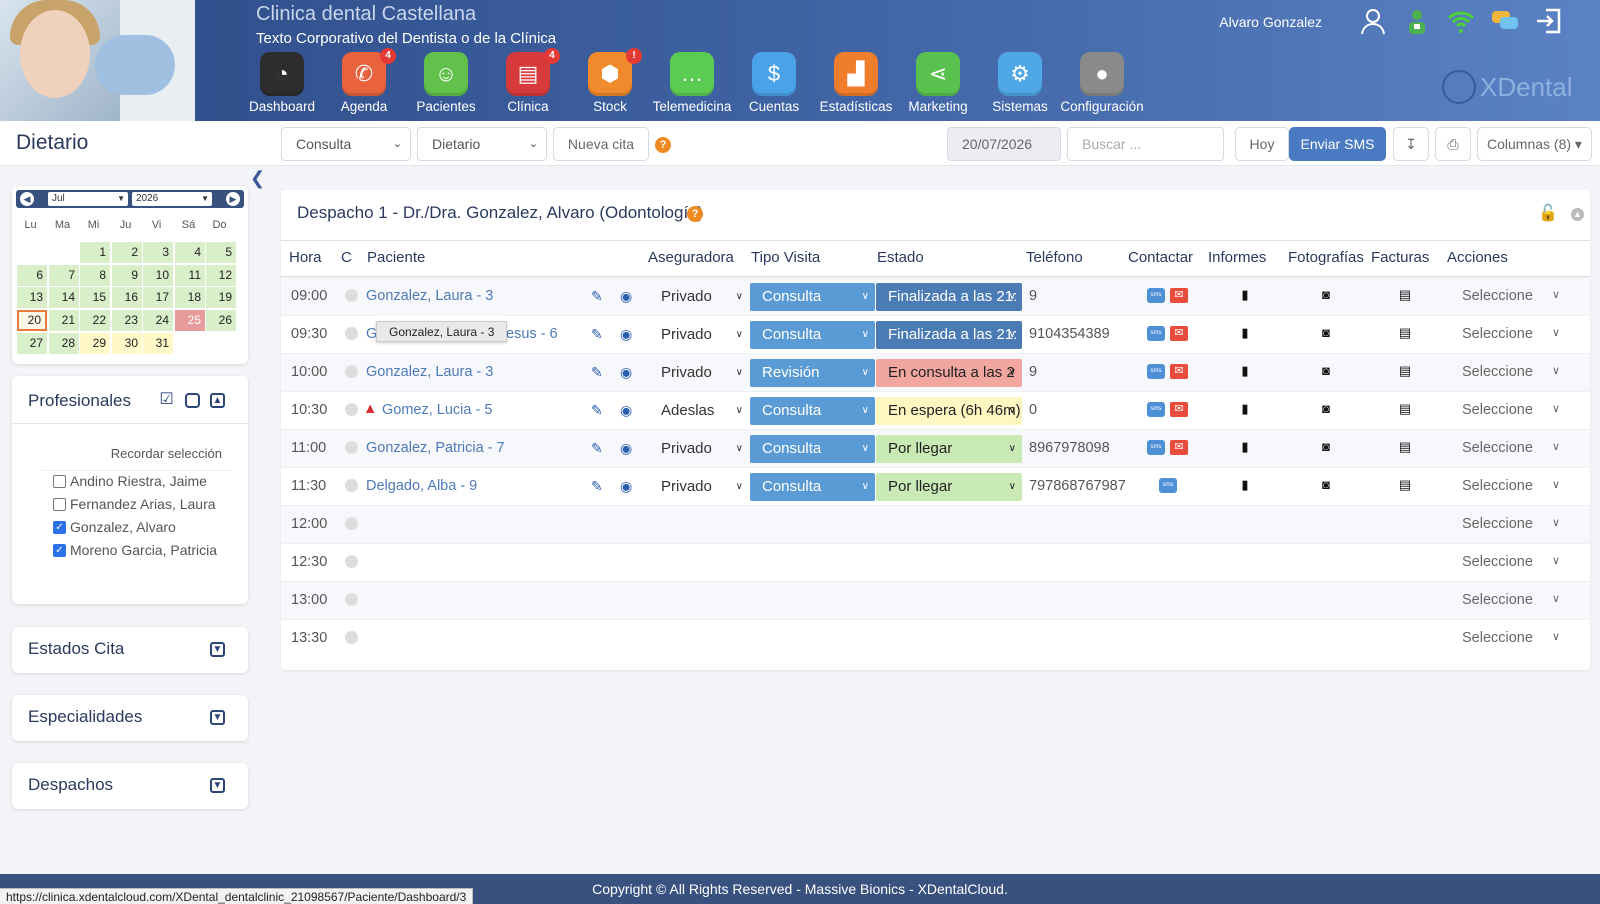  What do you see at coordinates (95, 343) in the screenshot?
I see `calendar-day: 29` at bounding box center [95, 343].